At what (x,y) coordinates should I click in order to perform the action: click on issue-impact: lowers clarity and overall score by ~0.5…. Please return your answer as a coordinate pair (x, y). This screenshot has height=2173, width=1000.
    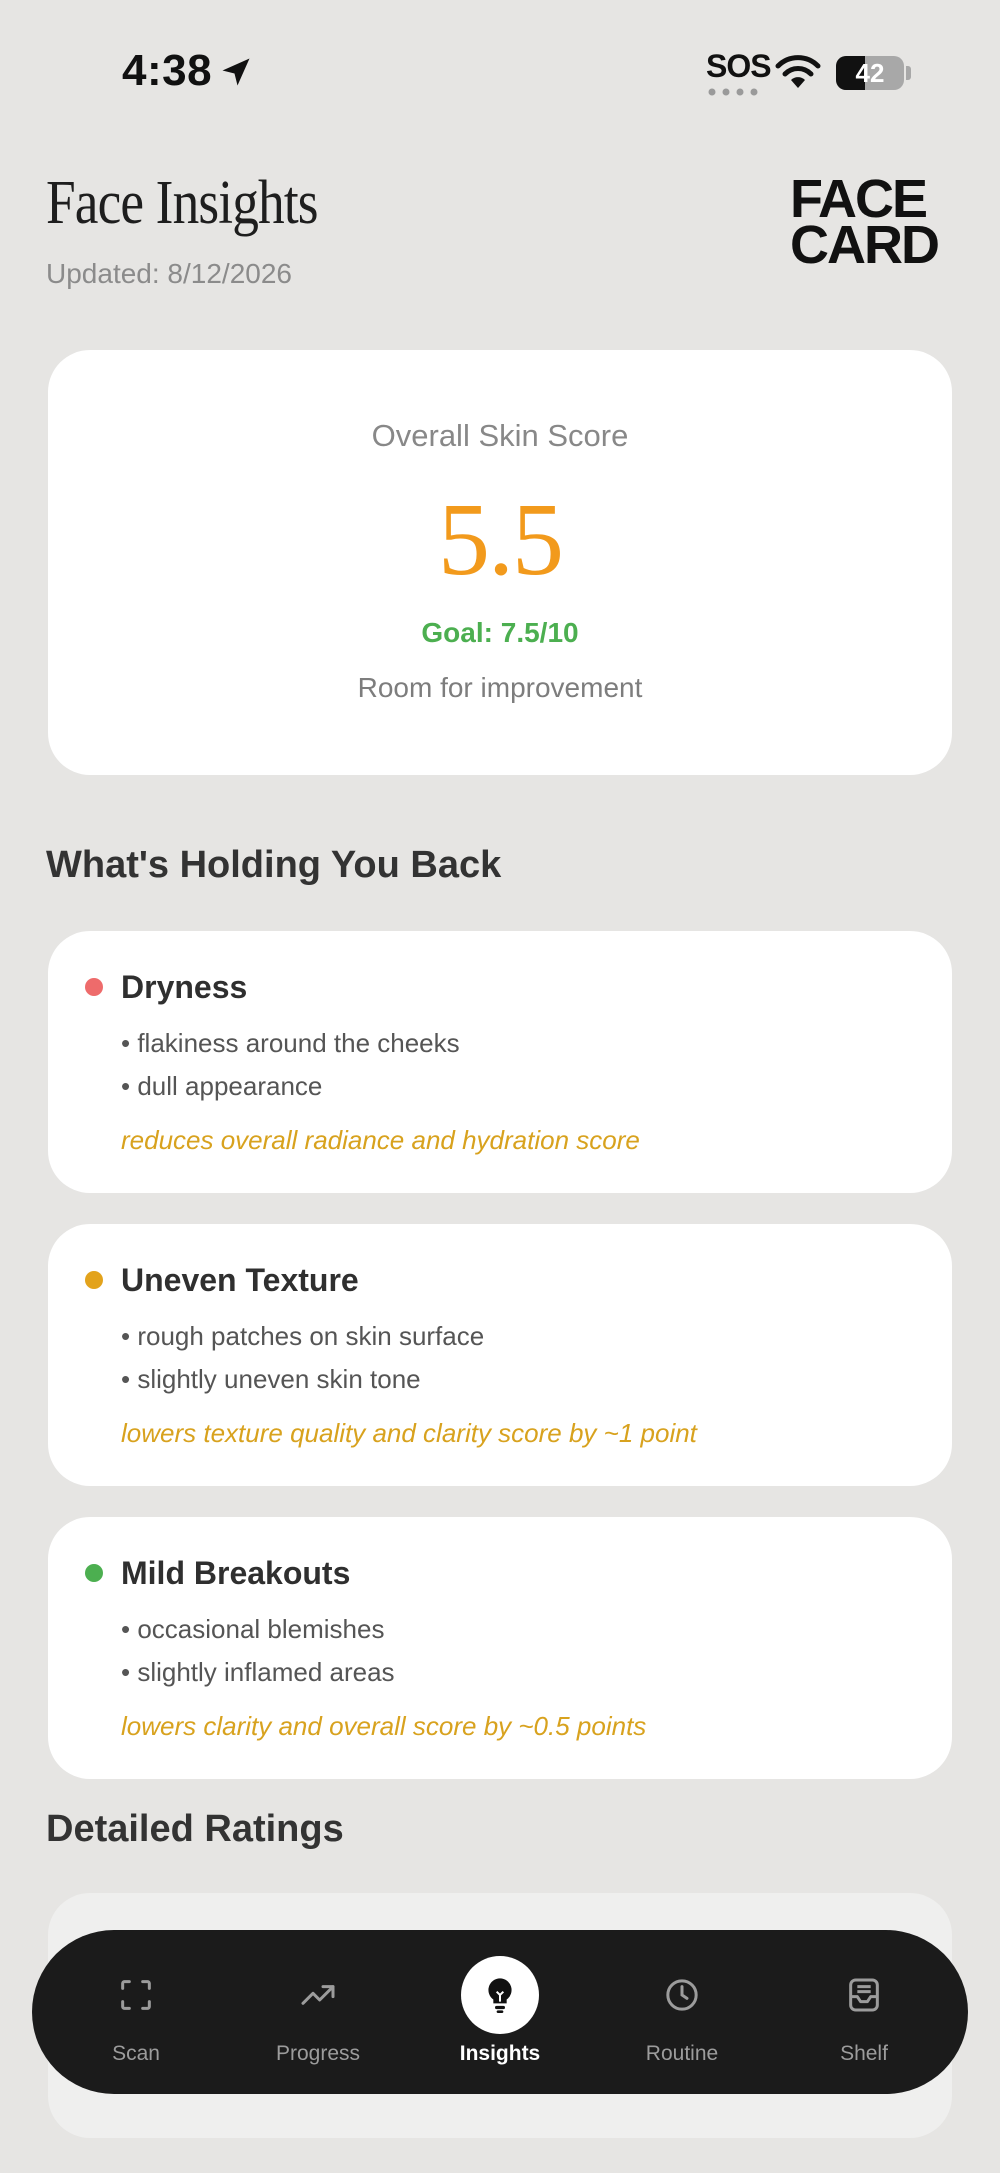
    Looking at the image, I should click on (384, 1726).